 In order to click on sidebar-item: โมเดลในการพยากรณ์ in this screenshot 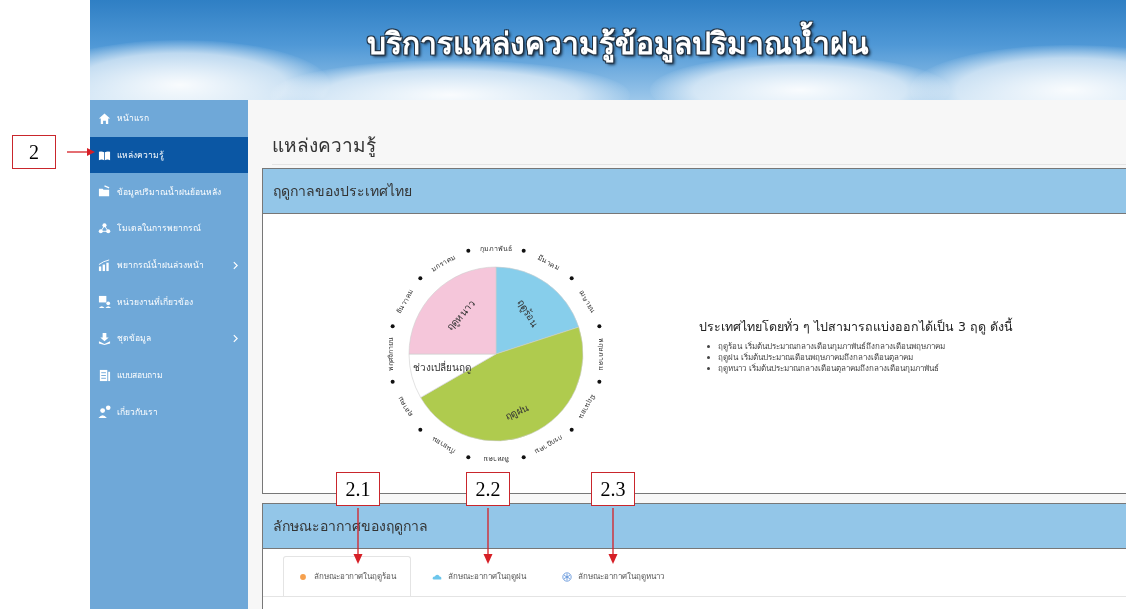, I will do `click(169, 228)`.